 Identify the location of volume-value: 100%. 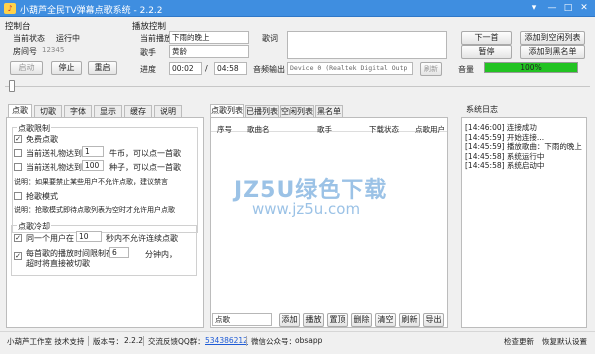
(531, 67).